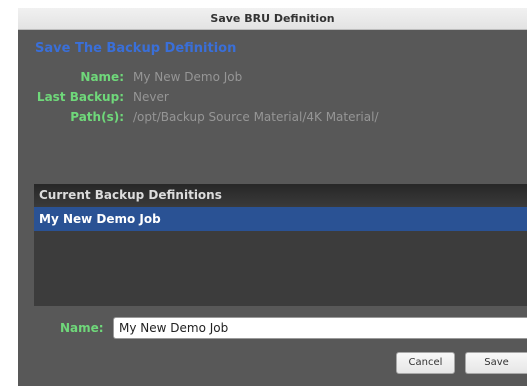  Describe the element at coordinates (425, 363) in the screenshot. I see `cancel-button: Cancel` at that location.